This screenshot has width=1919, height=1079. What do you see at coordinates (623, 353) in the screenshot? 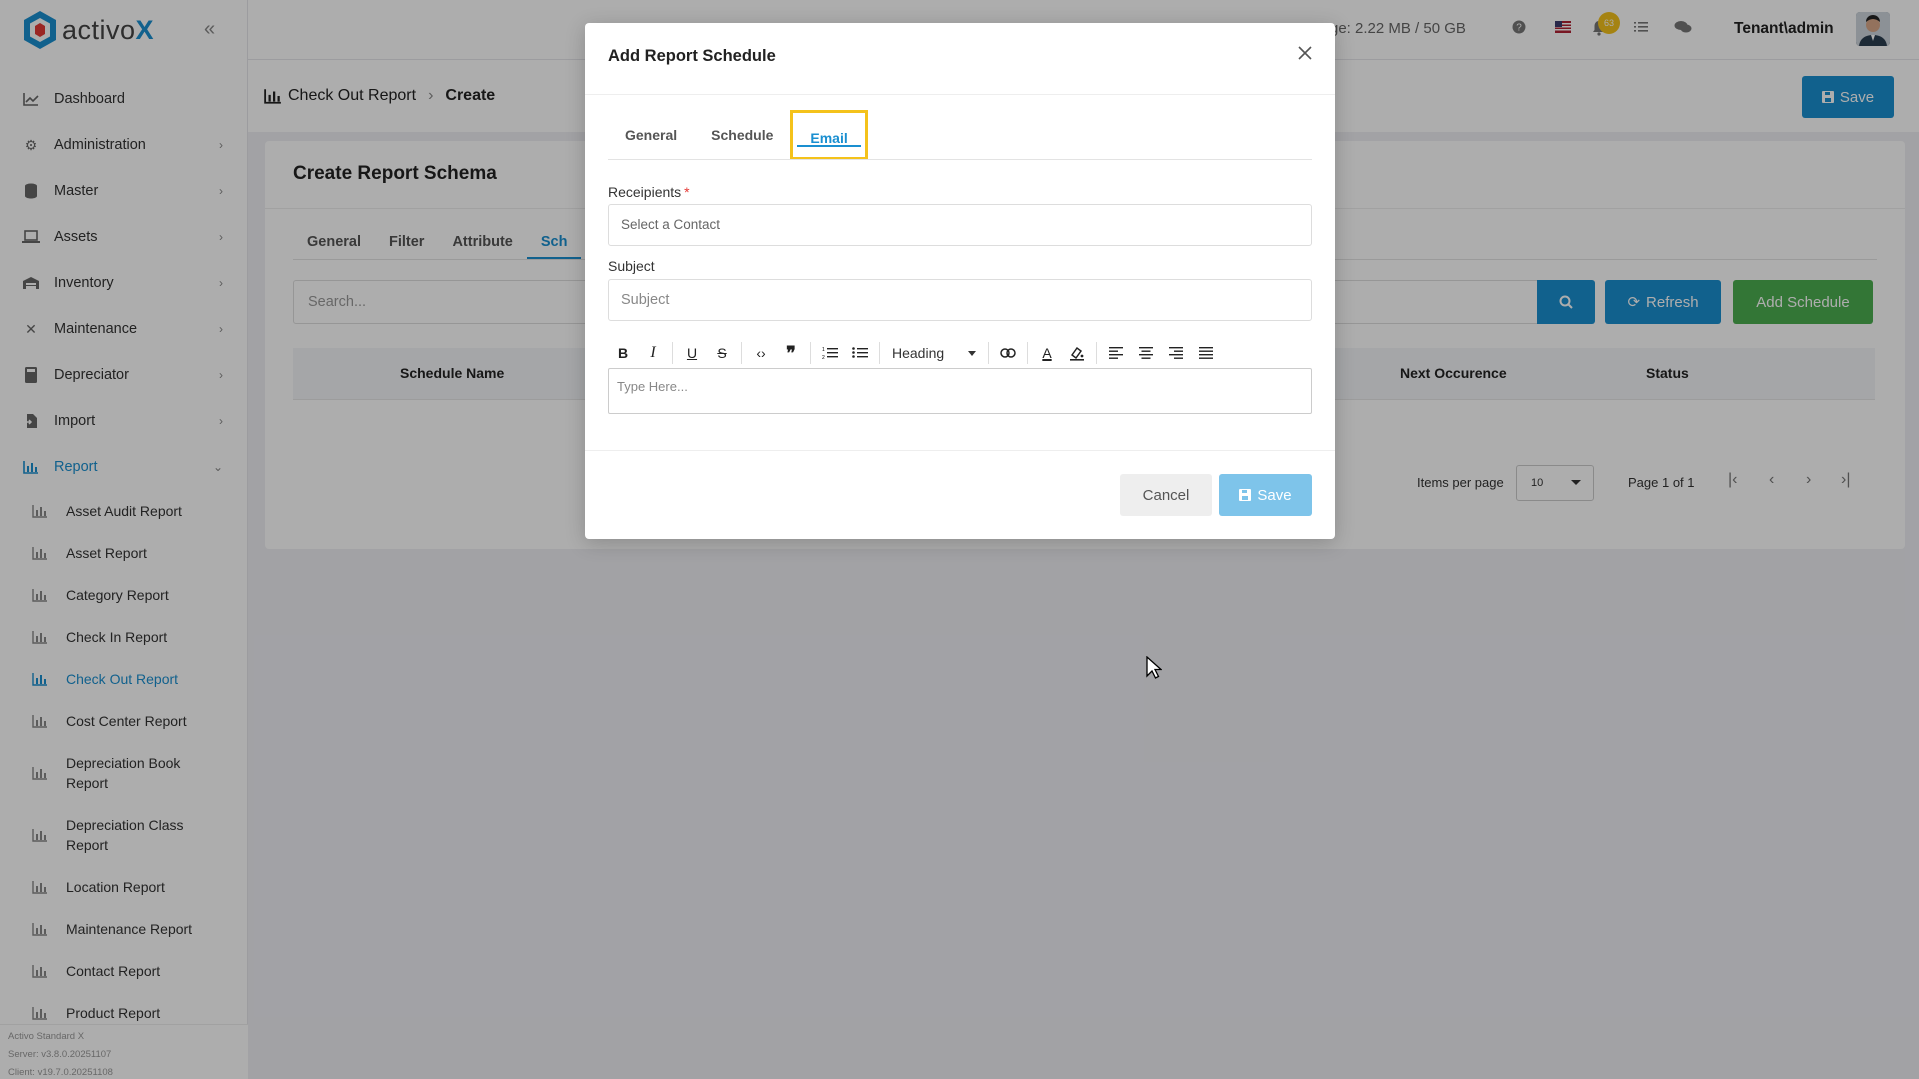
I see `bold-icon: B` at bounding box center [623, 353].